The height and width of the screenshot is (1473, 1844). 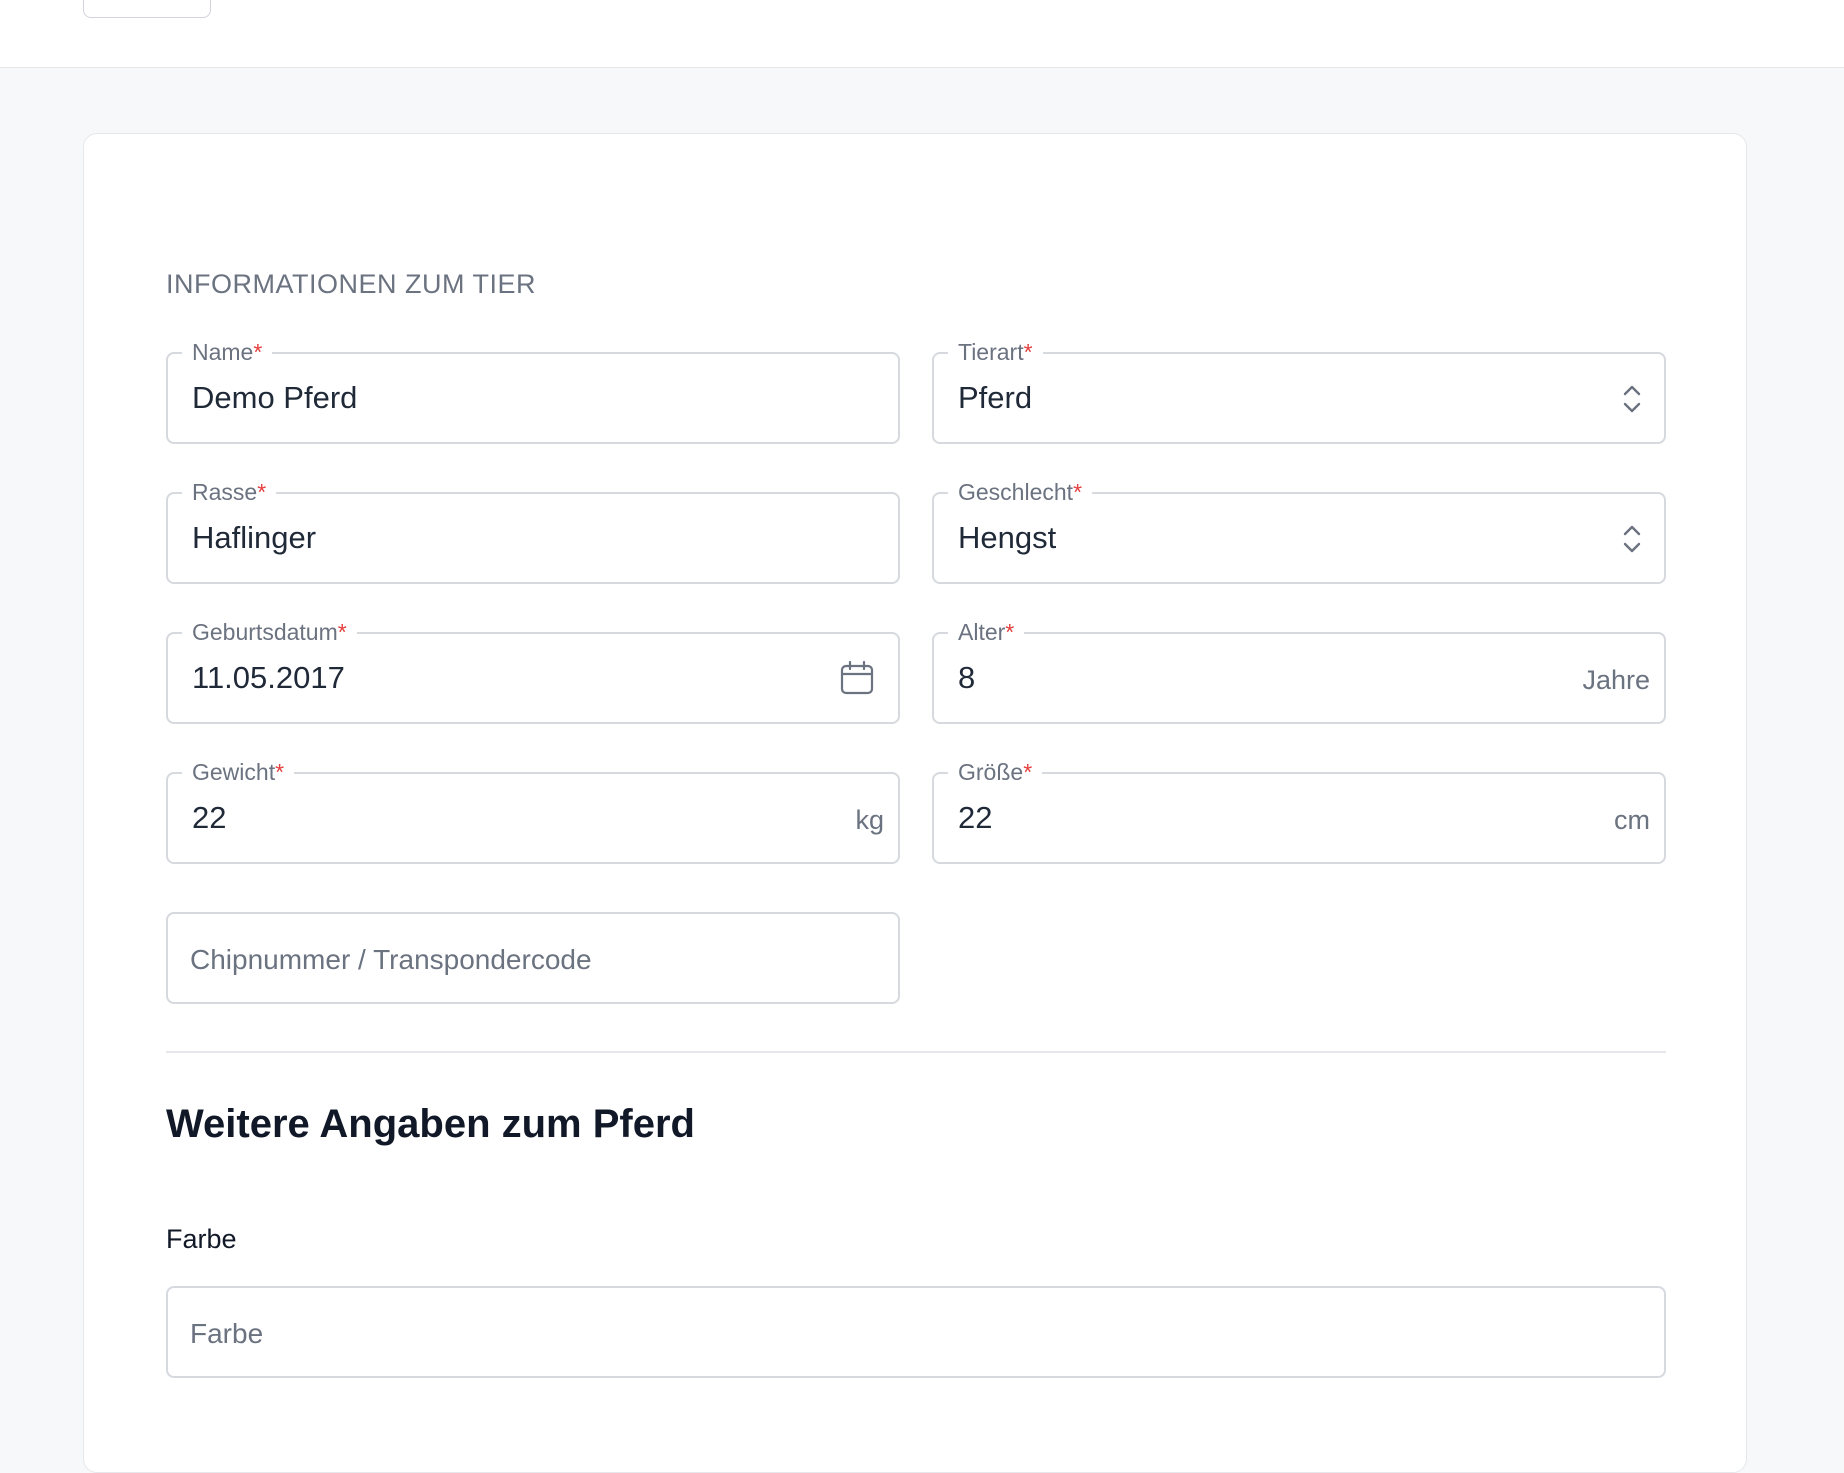 What do you see at coordinates (209, 817) in the screenshot?
I see `gewicht-value: 22` at bounding box center [209, 817].